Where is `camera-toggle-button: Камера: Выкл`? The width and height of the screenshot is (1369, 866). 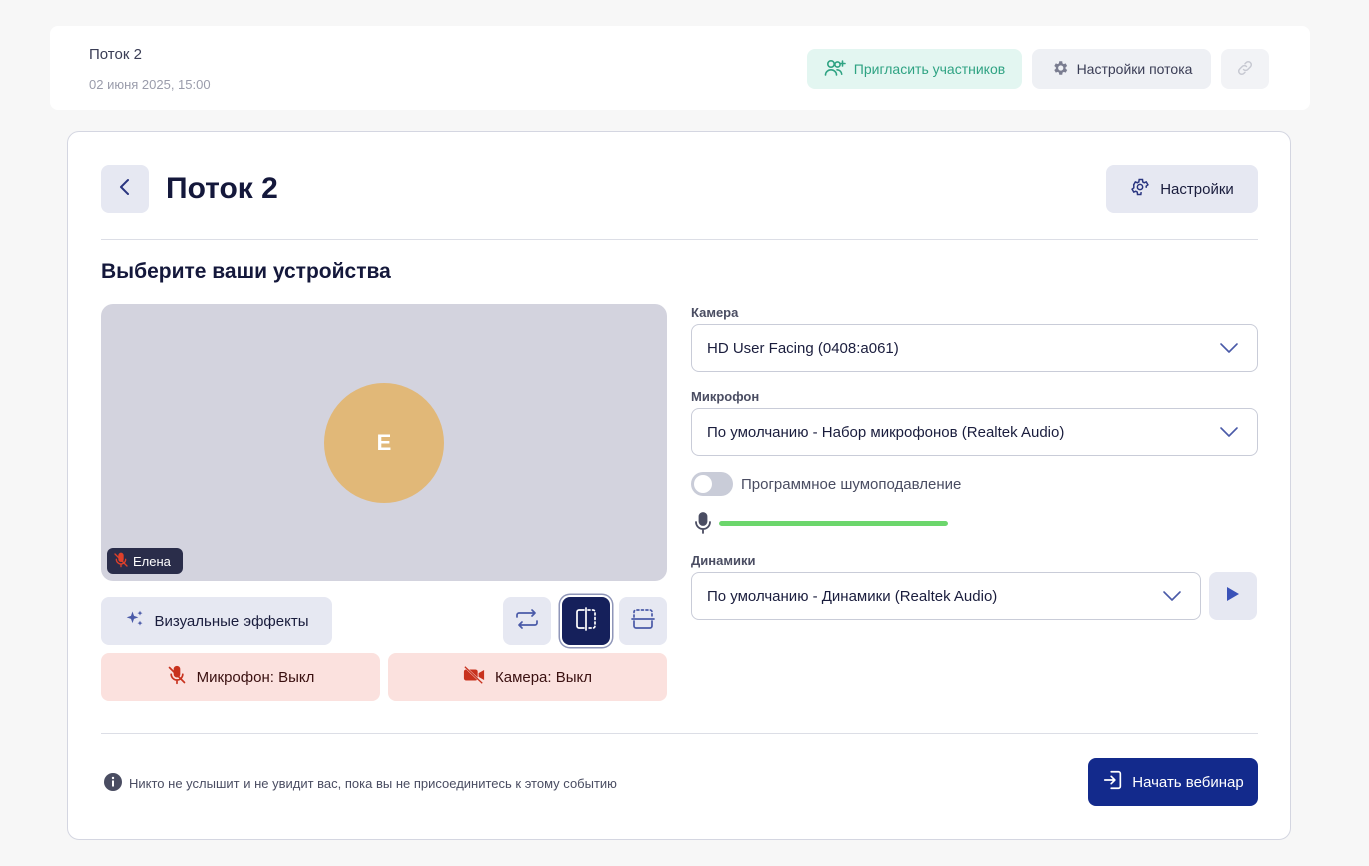 camera-toggle-button: Камера: Выкл is located at coordinates (527, 677).